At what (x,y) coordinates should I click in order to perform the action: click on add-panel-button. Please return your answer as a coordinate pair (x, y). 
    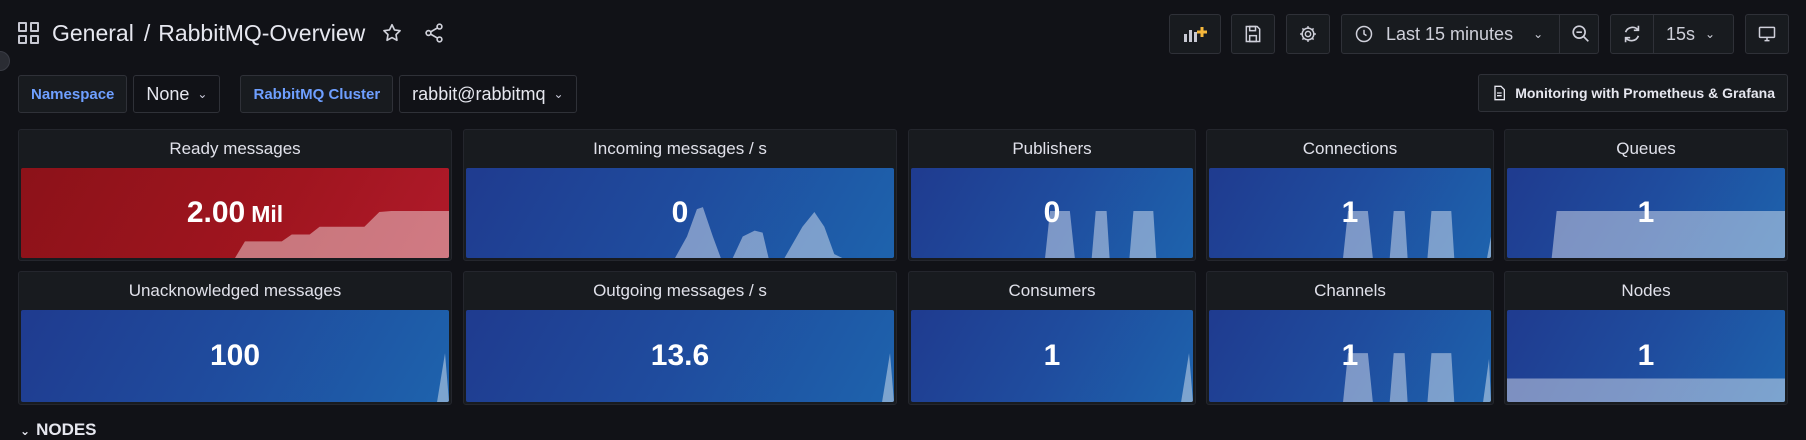
    Looking at the image, I should click on (1195, 34).